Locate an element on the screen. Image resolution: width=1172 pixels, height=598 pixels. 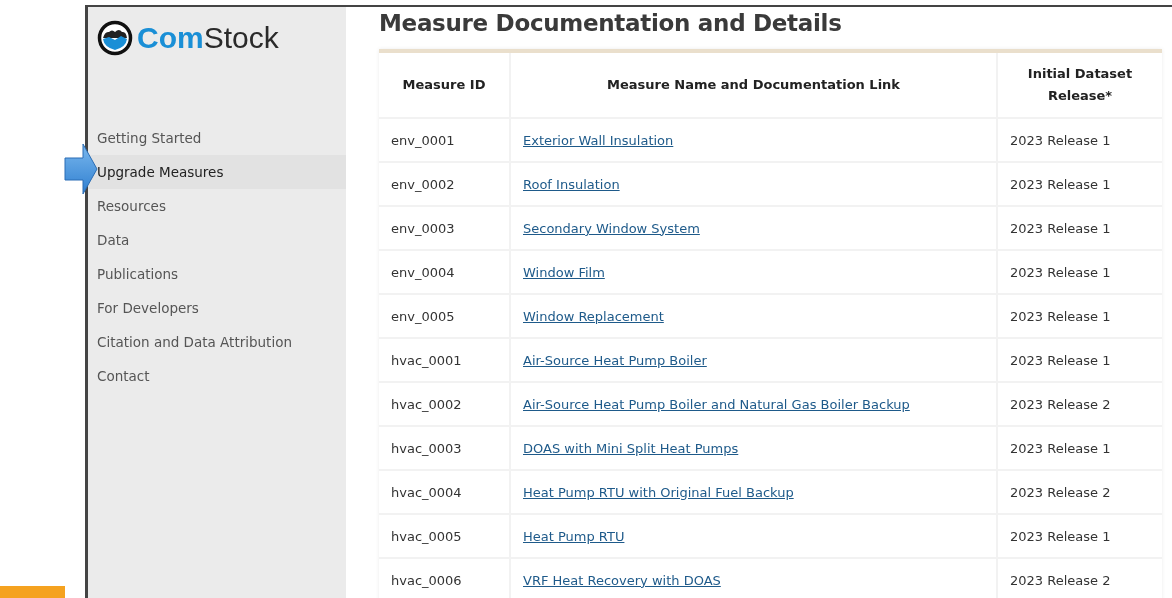
arrow-icon is located at coordinates (81, 169).